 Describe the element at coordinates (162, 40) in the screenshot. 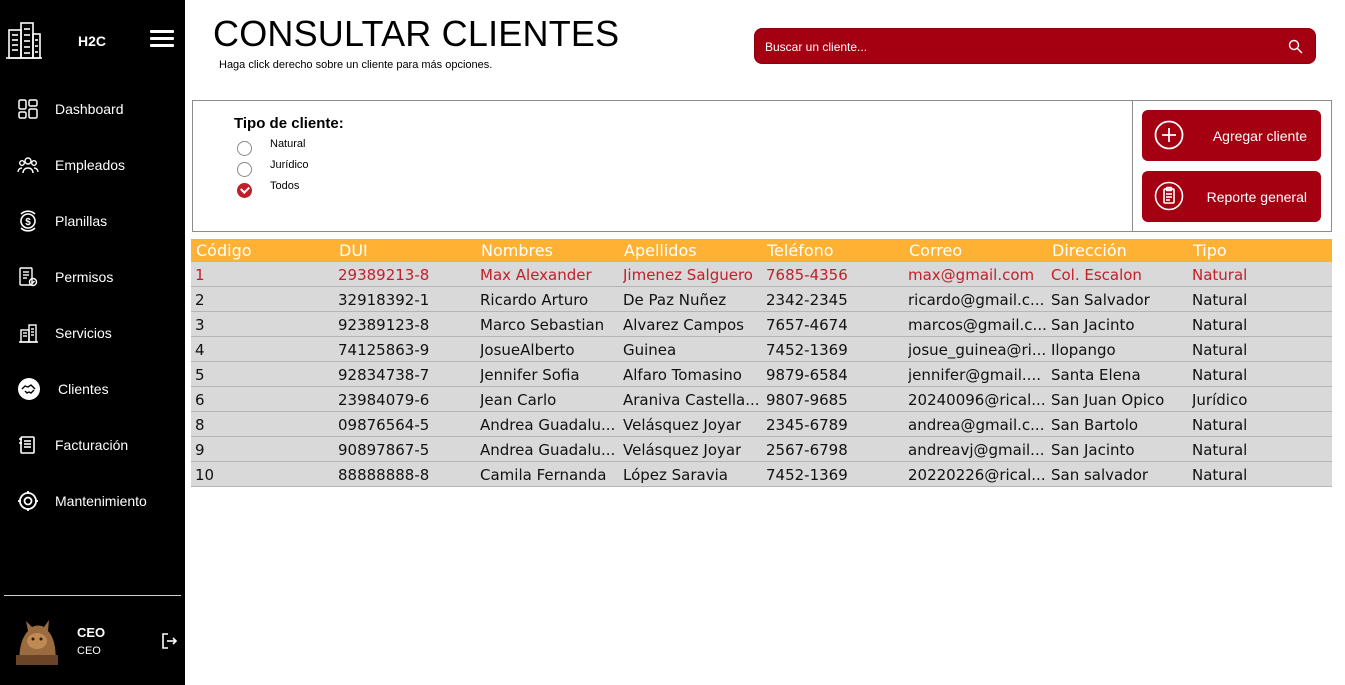

I see `hamburger-menu-icon` at that location.